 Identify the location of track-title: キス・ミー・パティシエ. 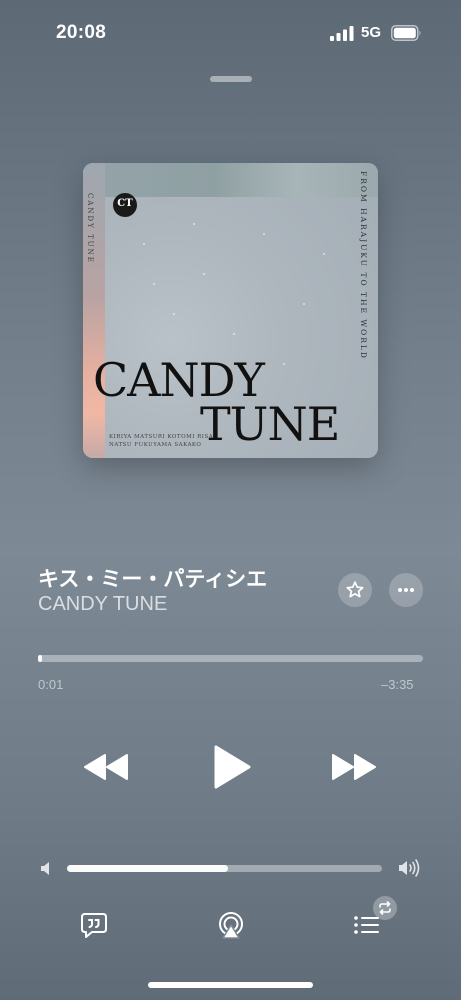
(152, 578).